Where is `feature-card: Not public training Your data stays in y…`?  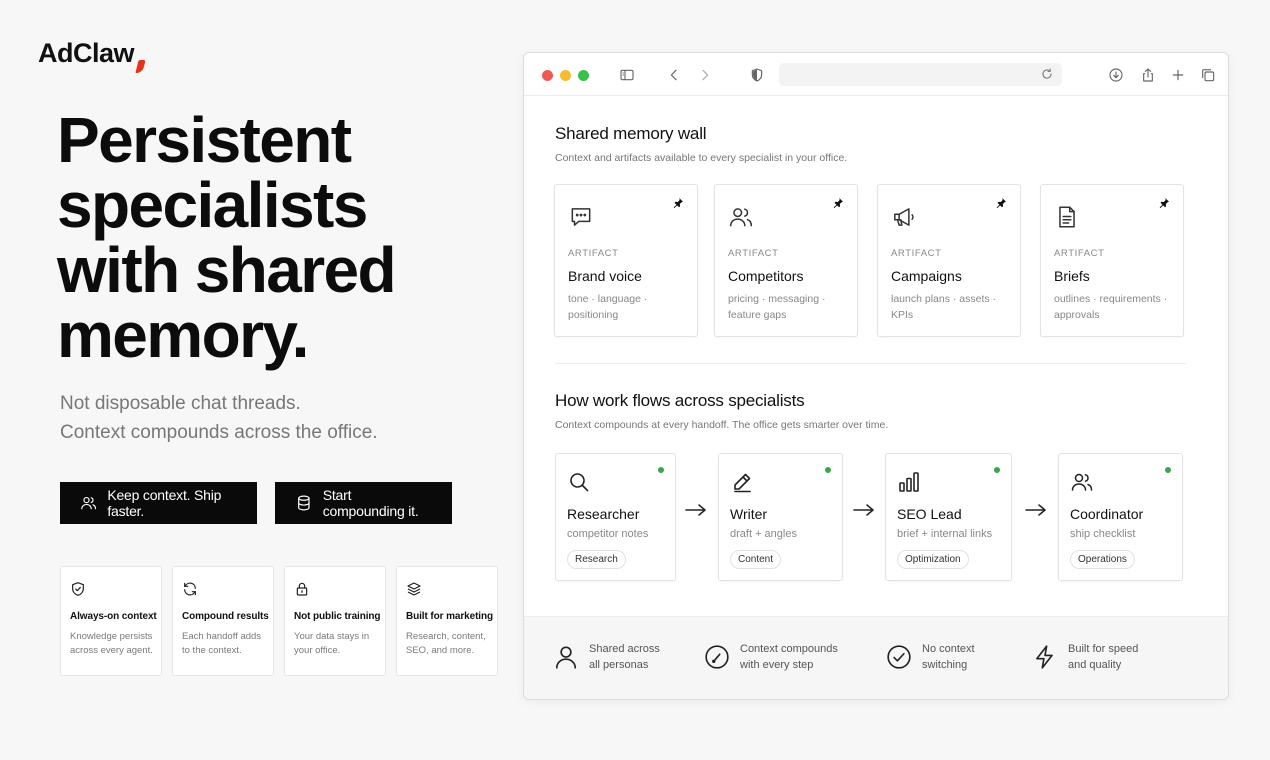
feature-card: Not public training Your data stays in y… is located at coordinates (335, 621).